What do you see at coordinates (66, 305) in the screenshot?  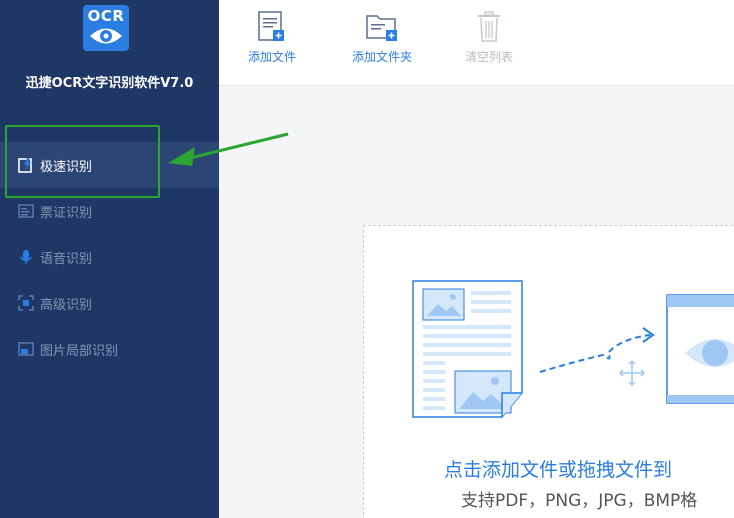 I see `sidebar-item-label: 高级识别` at bounding box center [66, 305].